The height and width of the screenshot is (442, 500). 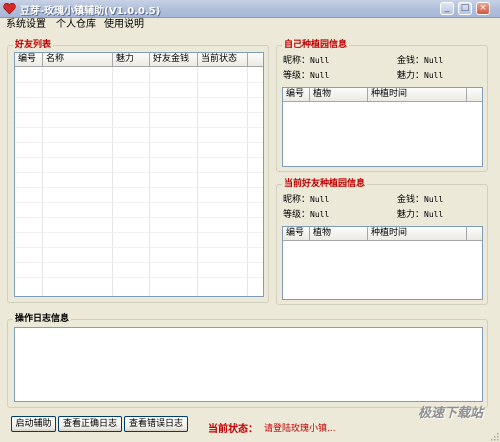 What do you see at coordinates (320, 214) in the screenshot?
I see `friend-level-value: Null` at bounding box center [320, 214].